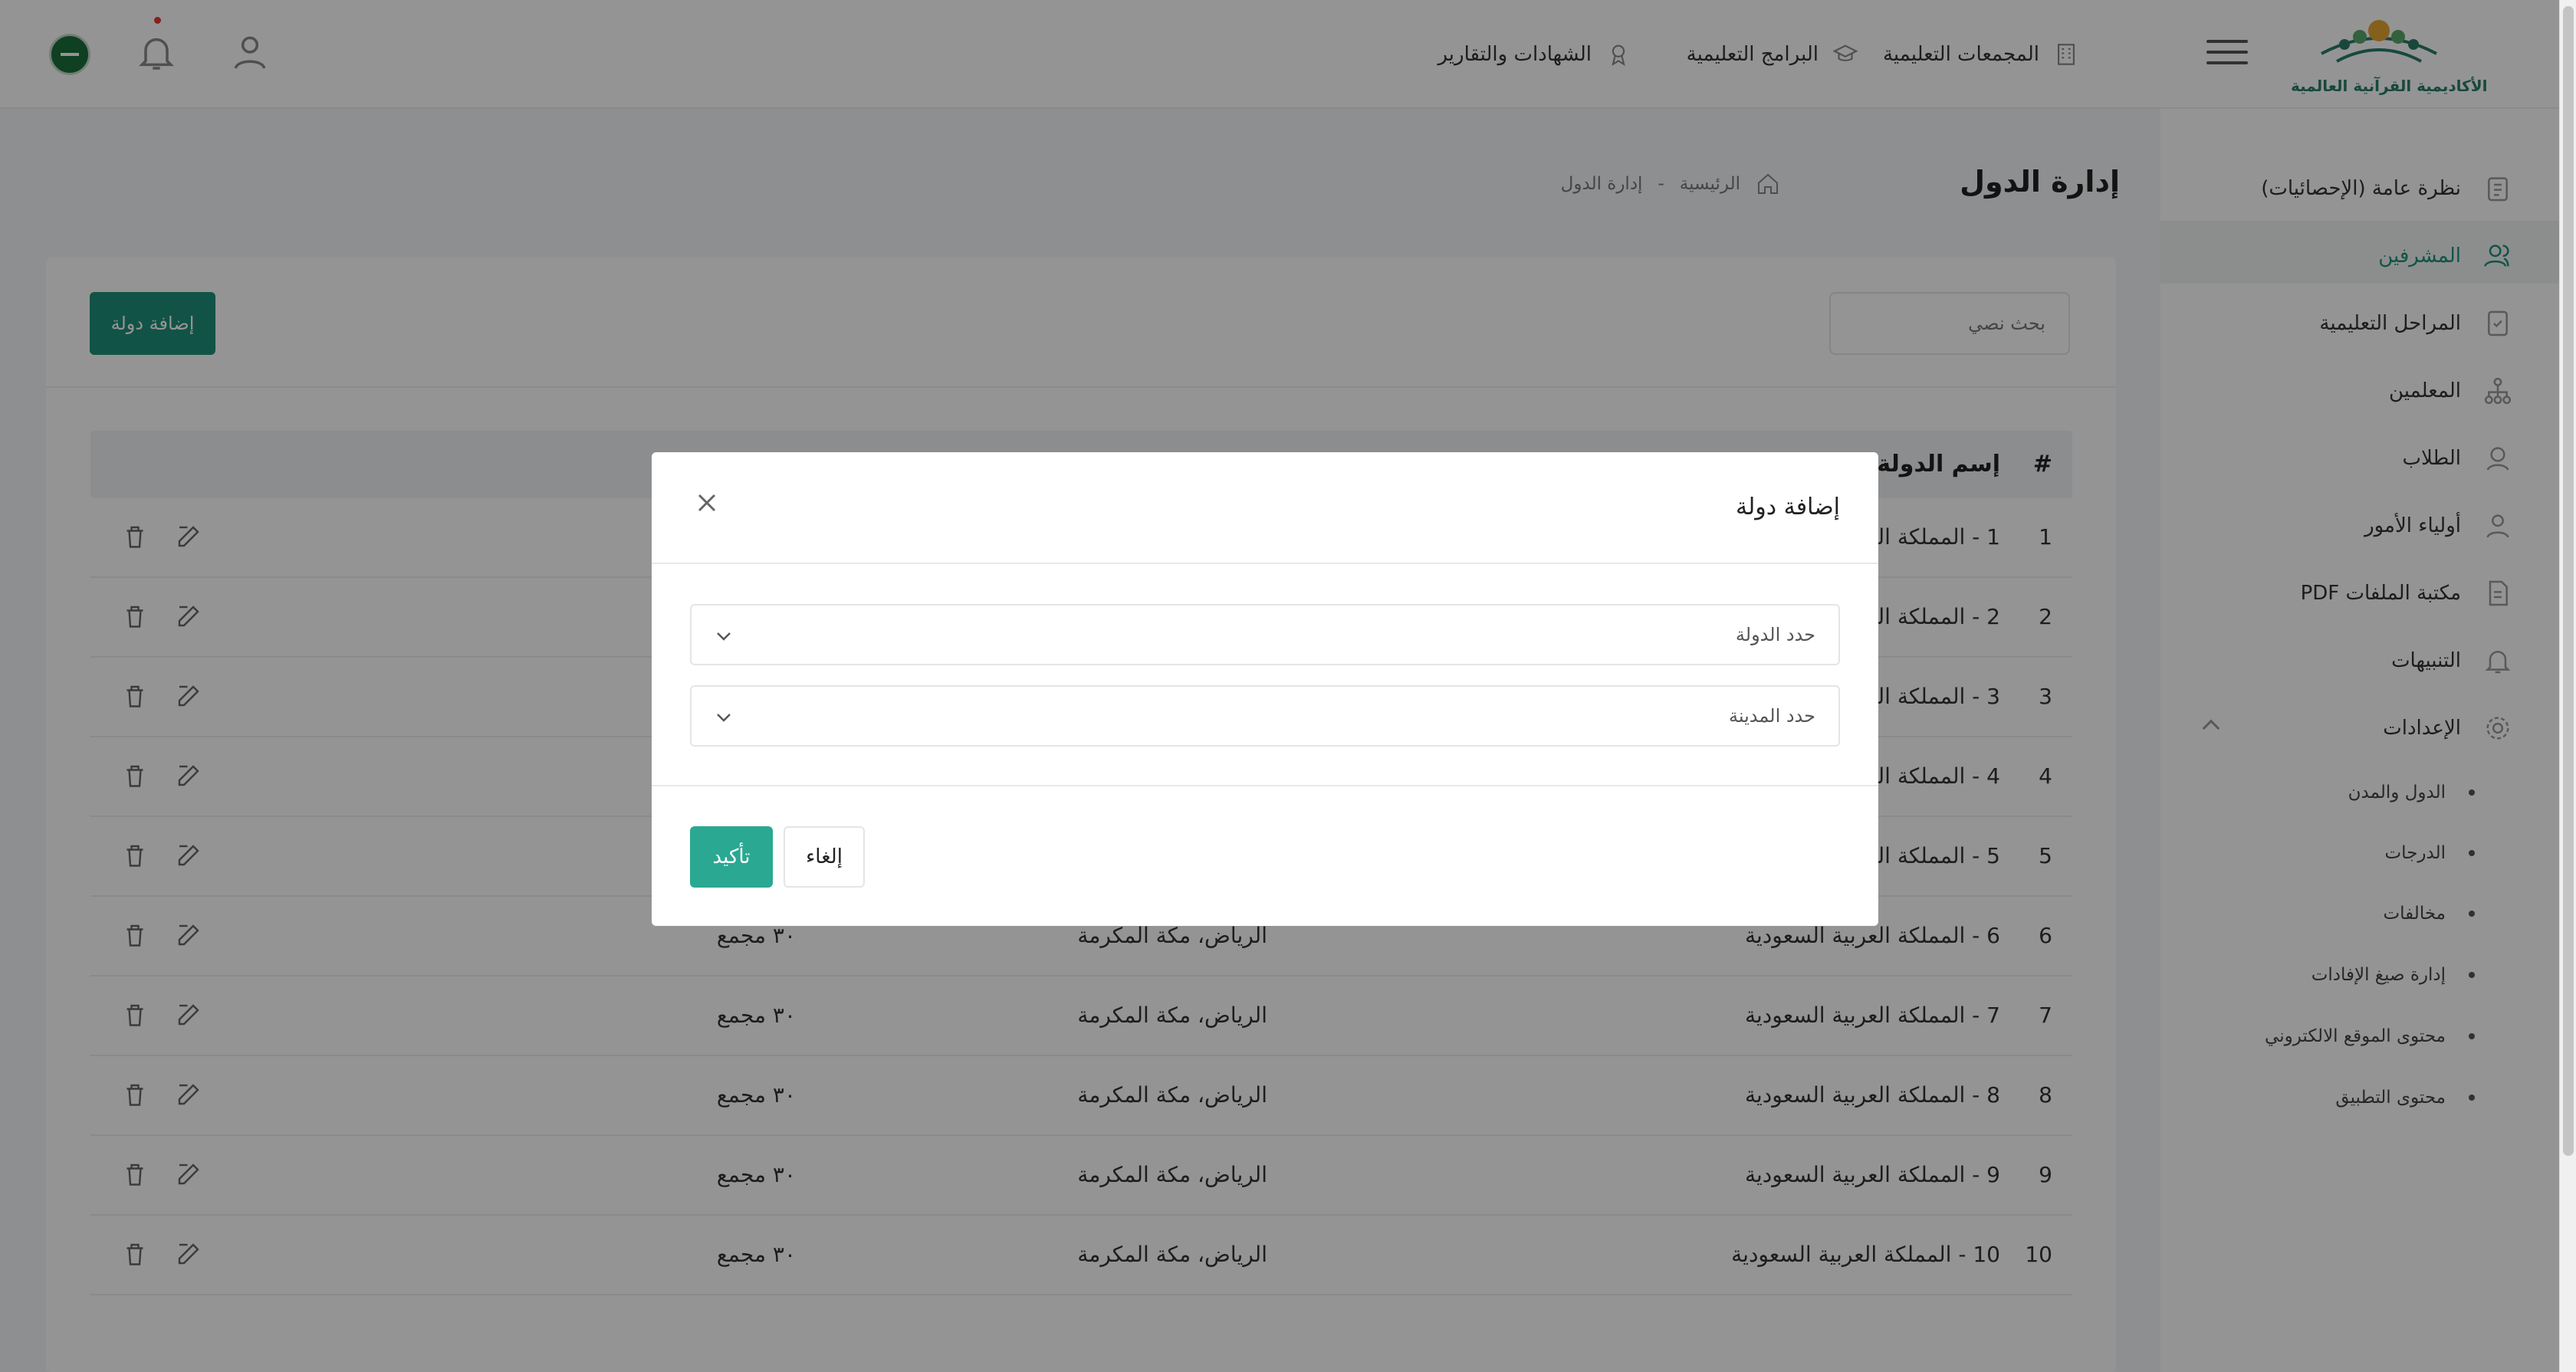 The width and height of the screenshot is (2576, 1372). What do you see at coordinates (1265, 716) in the screenshot?
I see `city-select: حدد المدينة` at bounding box center [1265, 716].